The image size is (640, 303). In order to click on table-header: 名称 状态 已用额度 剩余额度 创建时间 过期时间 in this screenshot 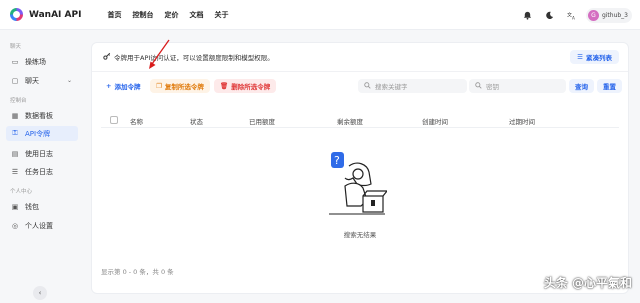, I will do `click(360, 120)`.